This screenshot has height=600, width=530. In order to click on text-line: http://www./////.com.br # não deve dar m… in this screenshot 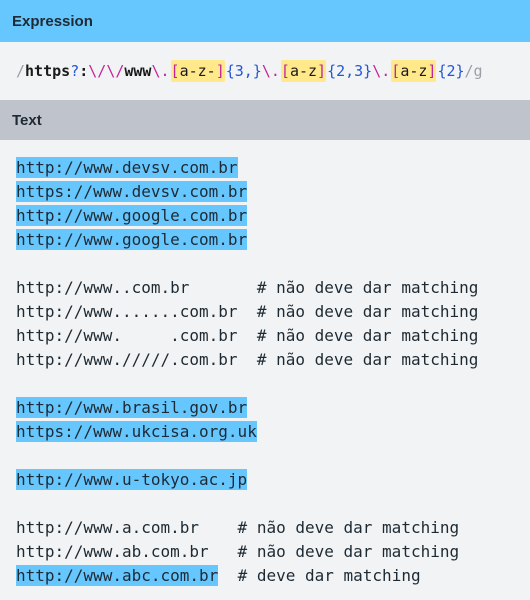, I will do `click(273, 360)`.